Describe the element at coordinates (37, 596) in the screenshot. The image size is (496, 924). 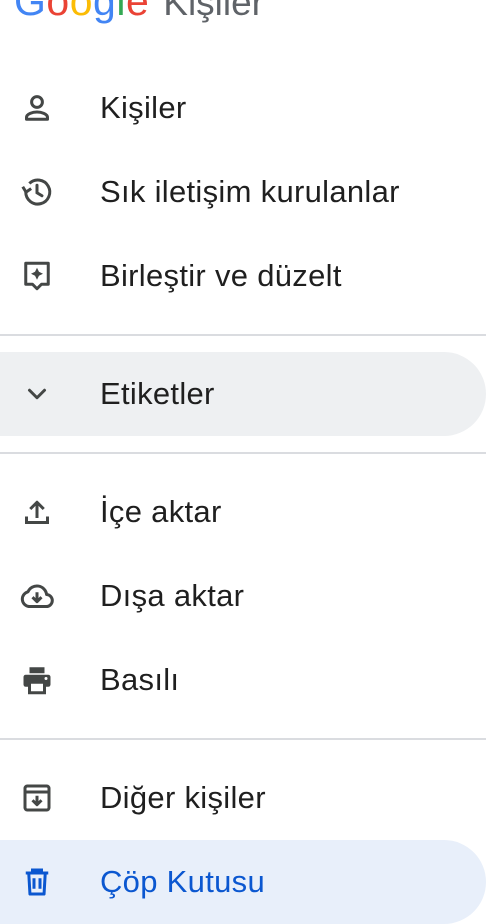
I see `cloud-download-icon` at that location.